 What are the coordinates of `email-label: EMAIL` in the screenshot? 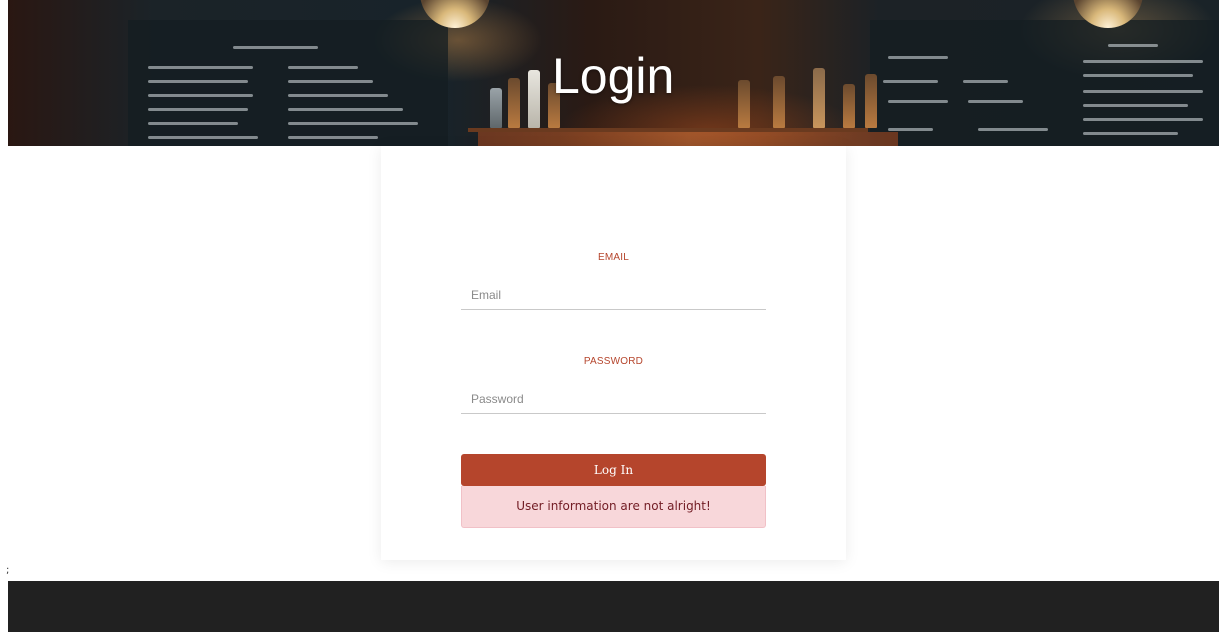 It's located at (613, 257).